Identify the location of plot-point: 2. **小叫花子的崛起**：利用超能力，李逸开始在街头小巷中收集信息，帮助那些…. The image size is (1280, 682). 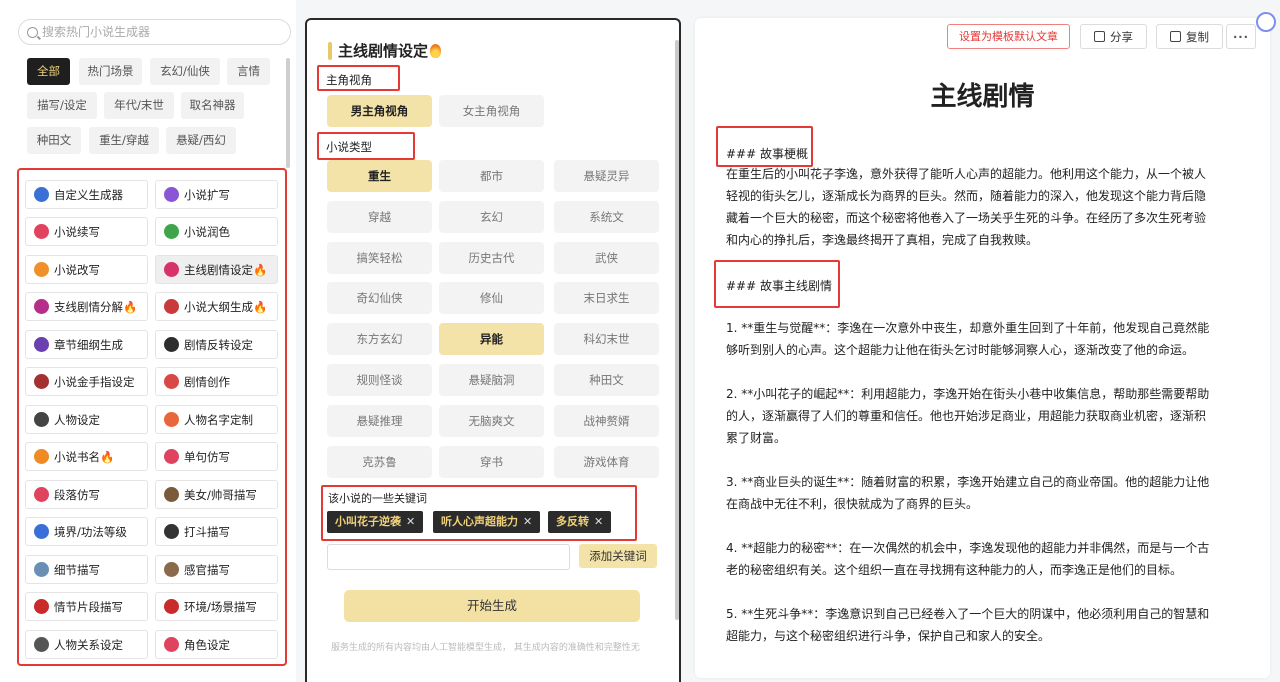
(968, 416).